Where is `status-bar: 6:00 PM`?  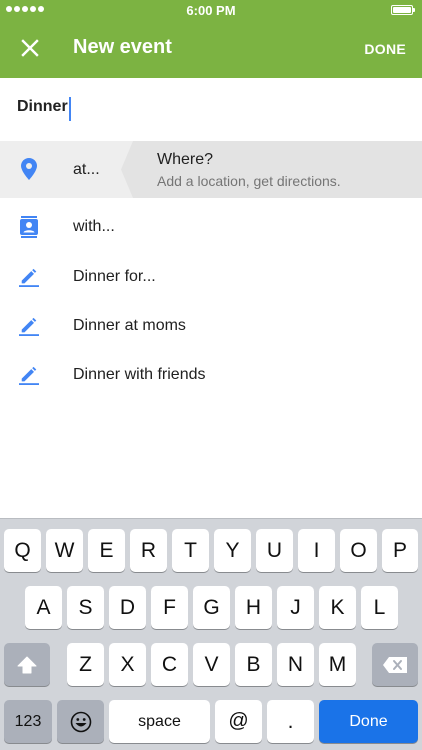 status-bar: 6:00 PM is located at coordinates (211, 10).